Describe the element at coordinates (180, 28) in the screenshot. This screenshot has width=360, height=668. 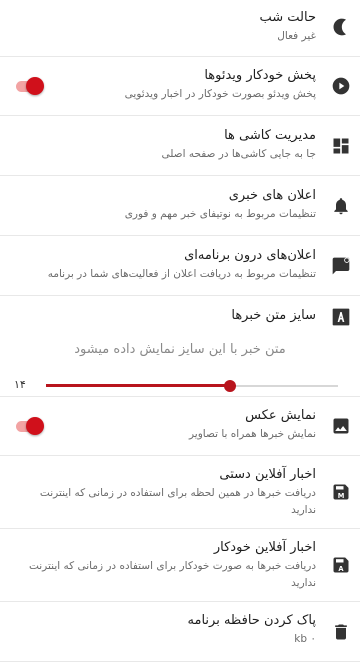
I see `setting-night-mode: حالت شب غیر فعال` at that location.